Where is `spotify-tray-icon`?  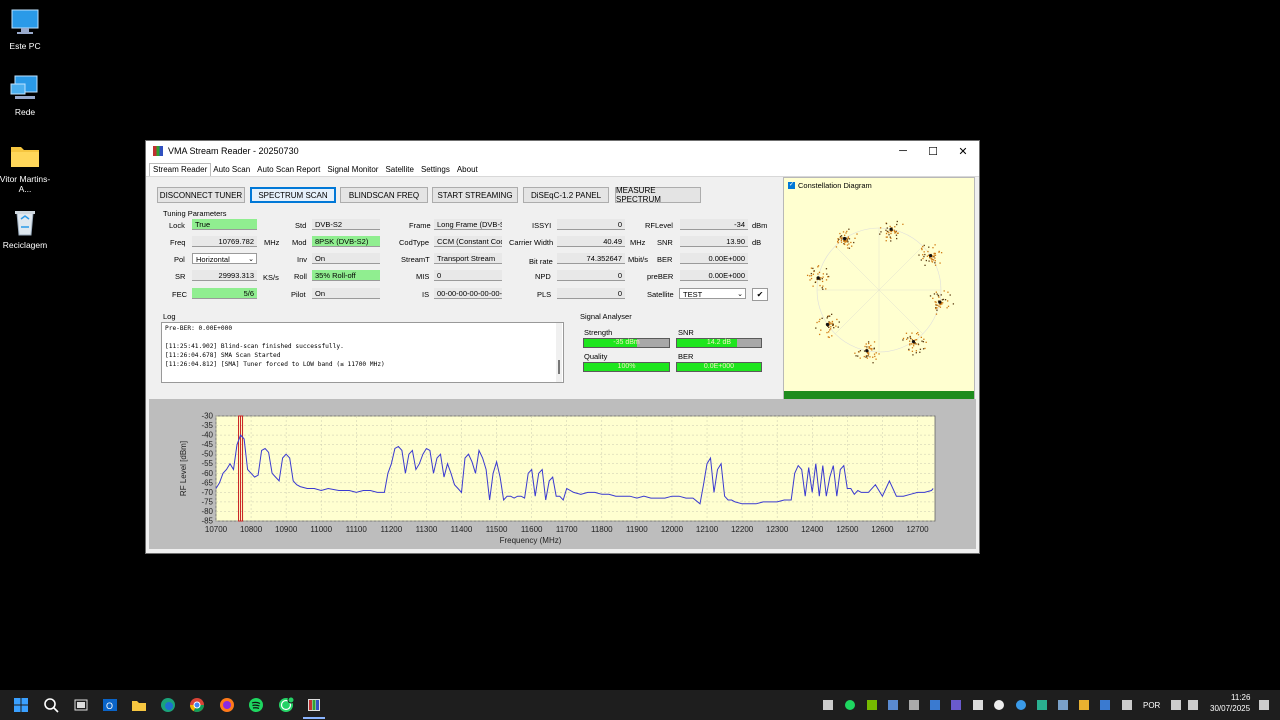
spotify-tray-icon is located at coordinates (850, 705).